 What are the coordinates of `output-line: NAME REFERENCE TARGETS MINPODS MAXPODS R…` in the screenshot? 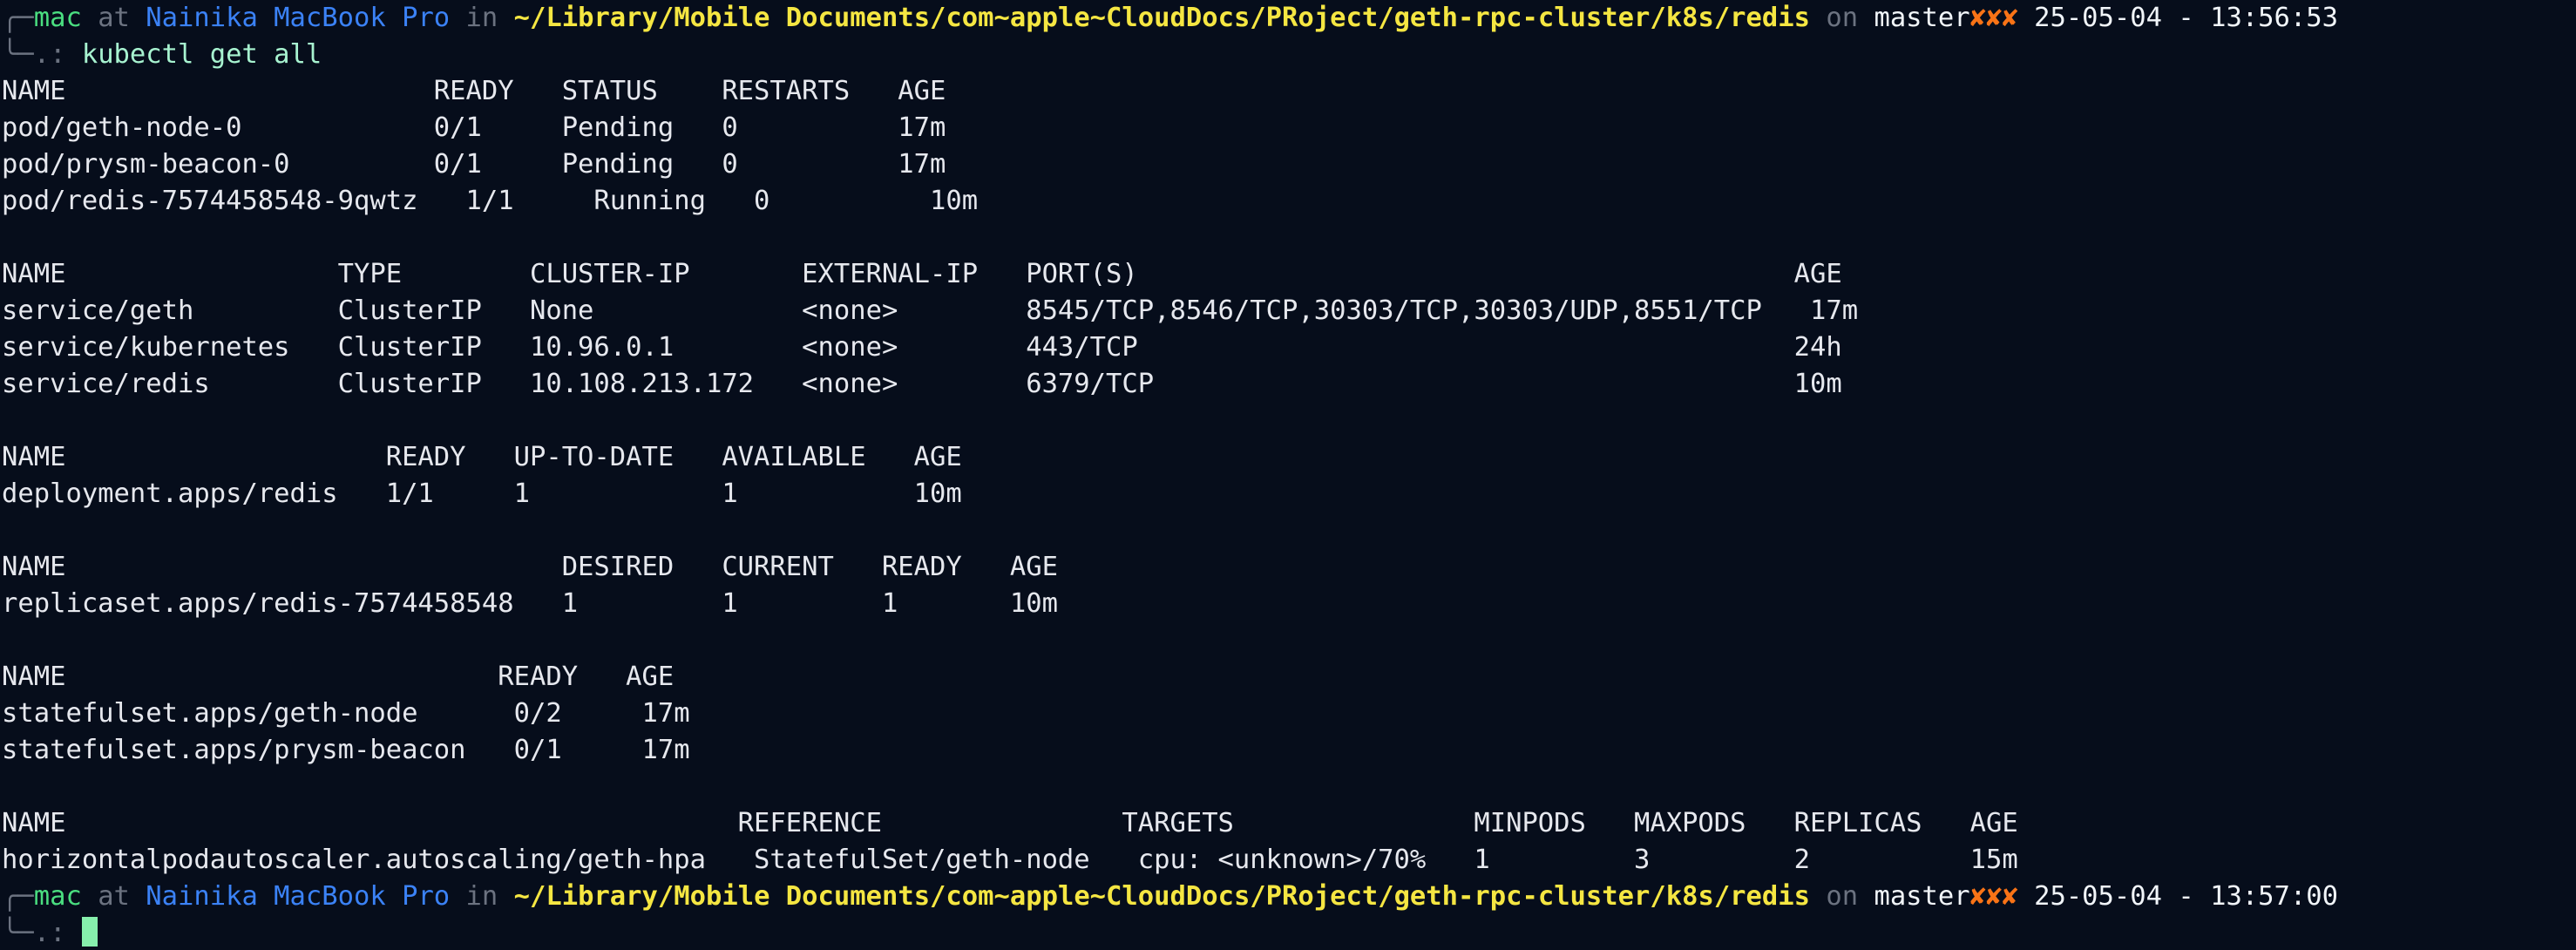 It's located at (1010, 823).